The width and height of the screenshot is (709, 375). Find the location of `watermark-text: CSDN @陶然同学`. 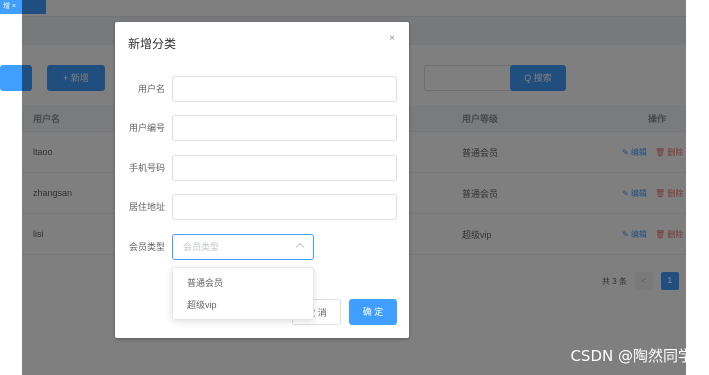

watermark-text: CSDN @陶然同学 is located at coordinates (631, 356).